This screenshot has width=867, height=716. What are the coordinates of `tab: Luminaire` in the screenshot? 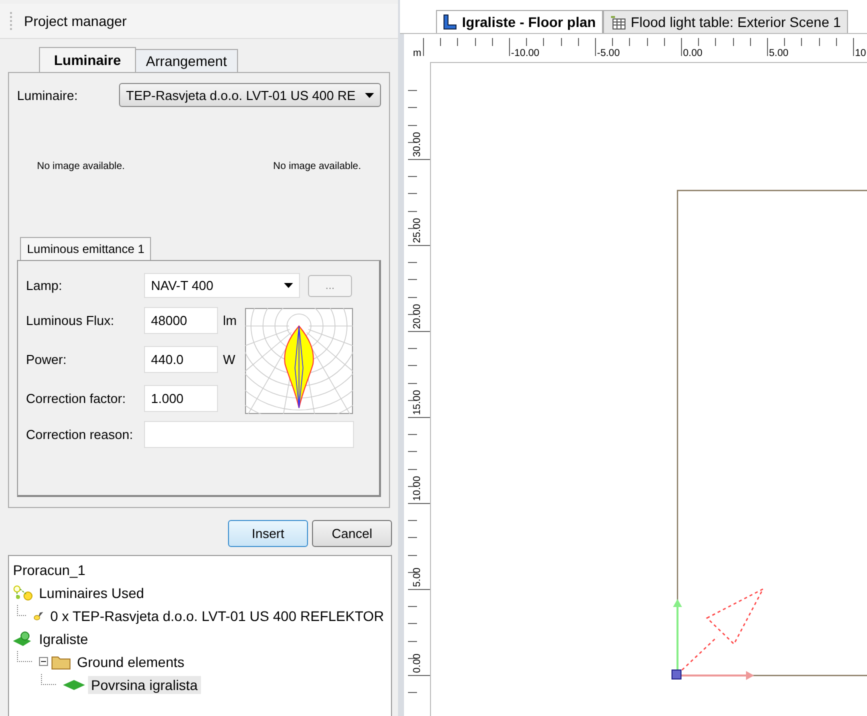 It's located at (87, 59).